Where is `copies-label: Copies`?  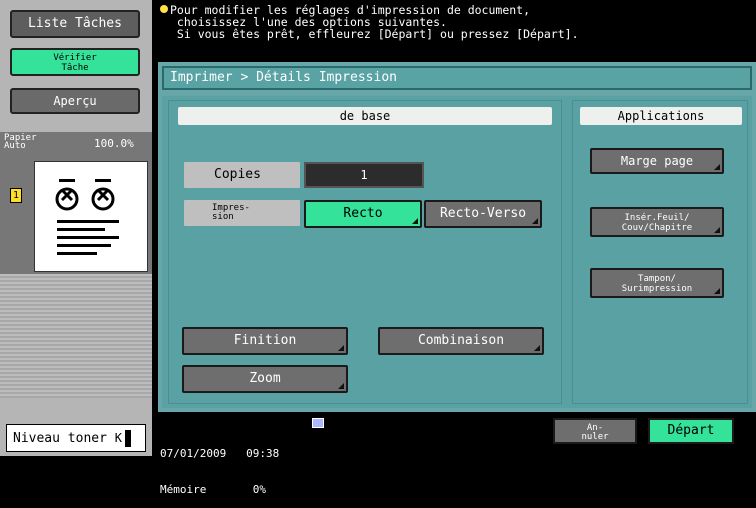 copies-label: Copies is located at coordinates (242, 175).